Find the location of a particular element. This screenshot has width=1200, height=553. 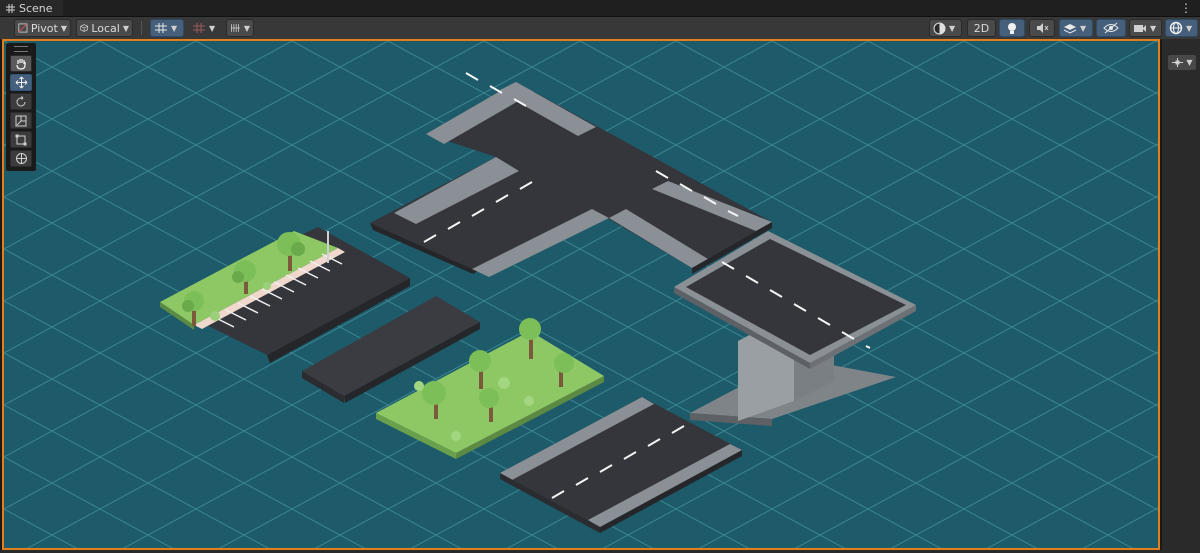

light-bulb-icon is located at coordinates (1012, 28).